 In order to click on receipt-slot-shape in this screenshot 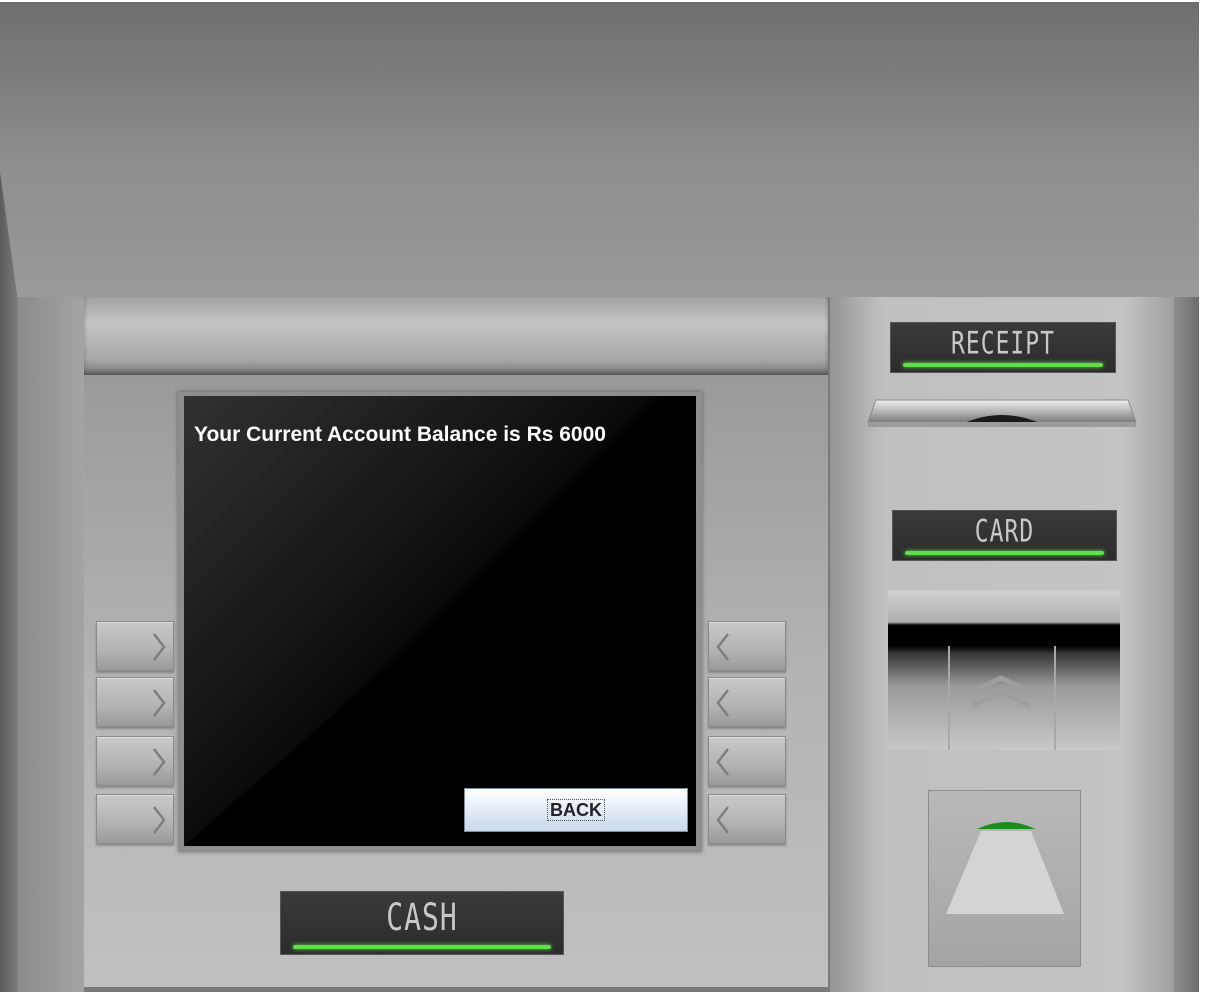, I will do `click(1002, 413)`.